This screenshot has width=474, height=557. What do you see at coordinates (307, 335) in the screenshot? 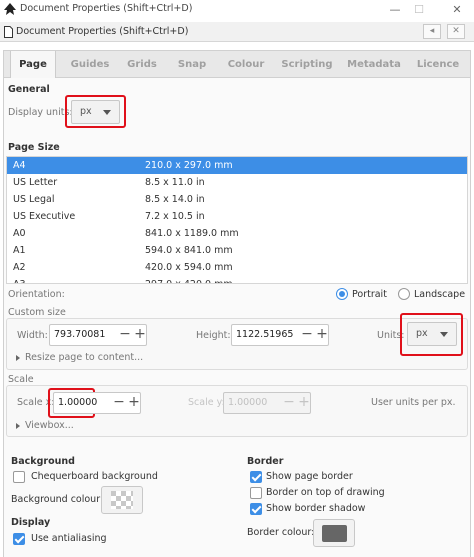
I see `height-decrement-button: −` at bounding box center [307, 335].